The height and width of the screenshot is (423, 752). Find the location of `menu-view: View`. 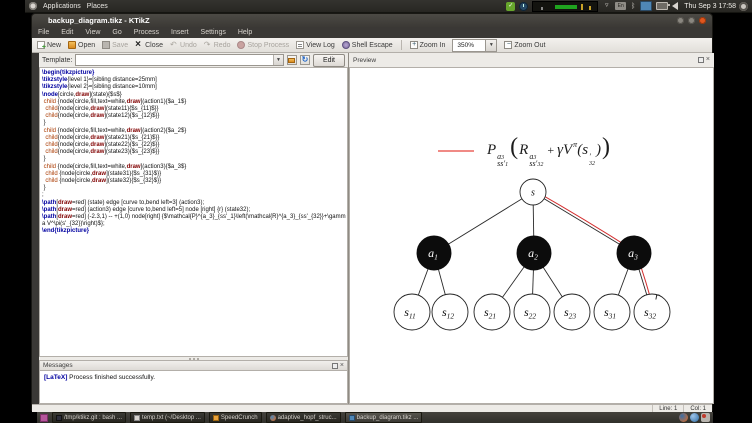

menu-view: View is located at coordinates (92, 32).